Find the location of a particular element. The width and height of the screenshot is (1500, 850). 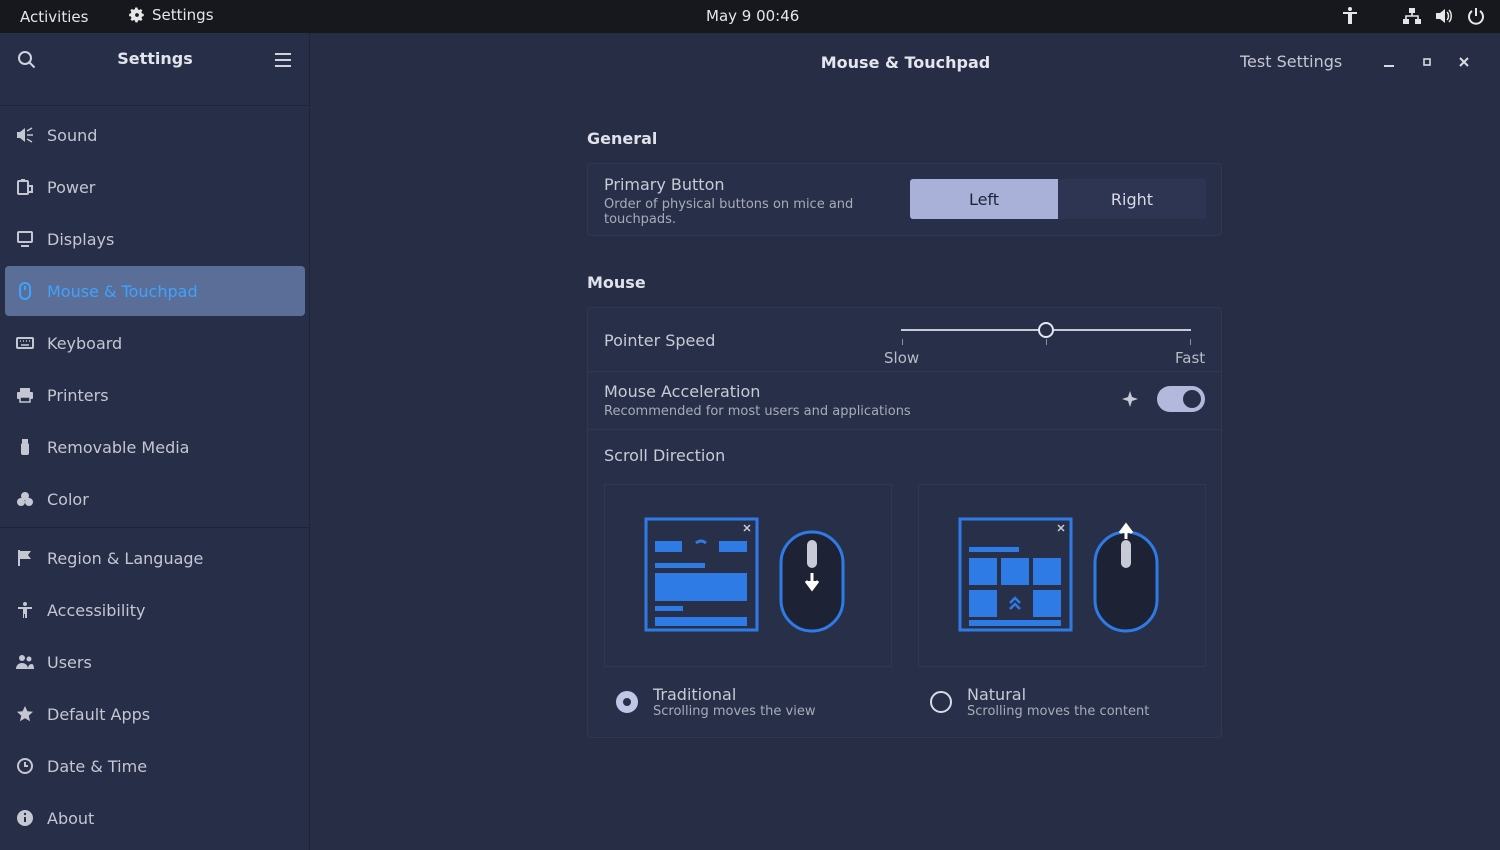

network-icon is located at coordinates (1412, 16).